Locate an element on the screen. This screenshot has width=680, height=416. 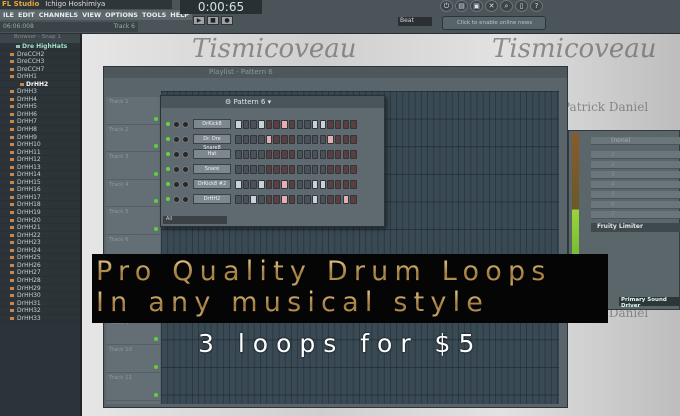
volume-knob is located at coordinates (185, 169).